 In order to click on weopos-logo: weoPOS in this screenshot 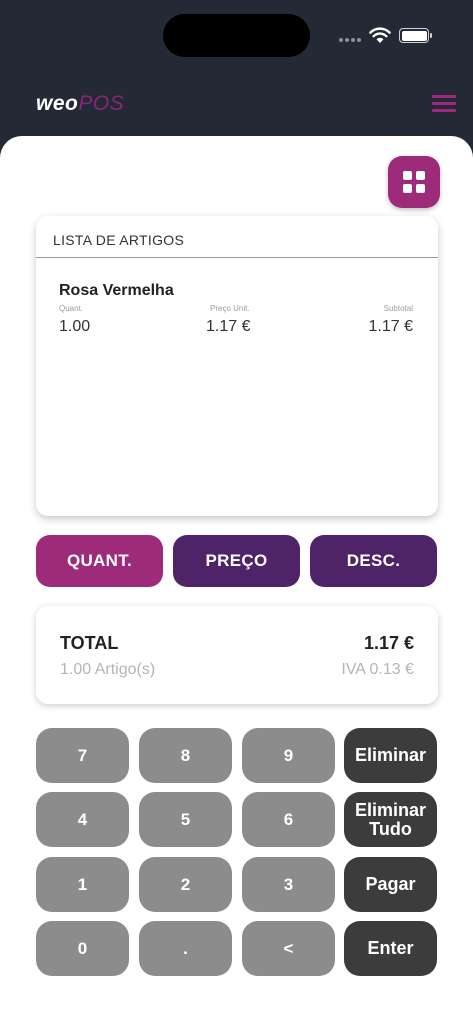, I will do `click(80, 103)`.